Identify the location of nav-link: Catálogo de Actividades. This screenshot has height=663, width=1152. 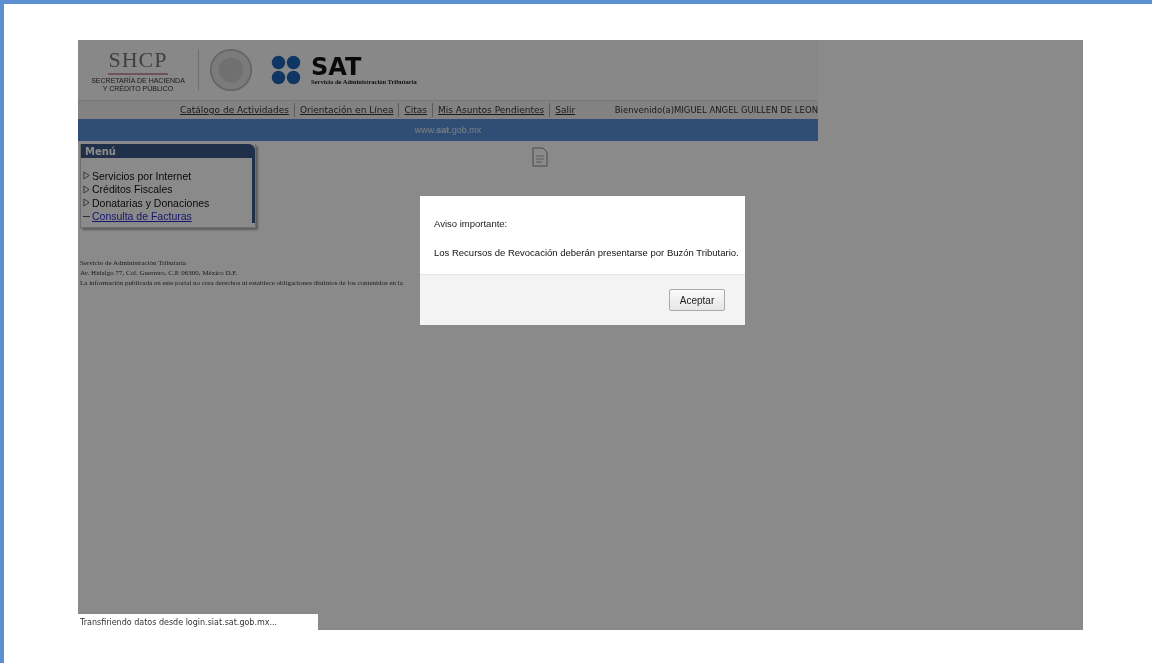
(234, 110).